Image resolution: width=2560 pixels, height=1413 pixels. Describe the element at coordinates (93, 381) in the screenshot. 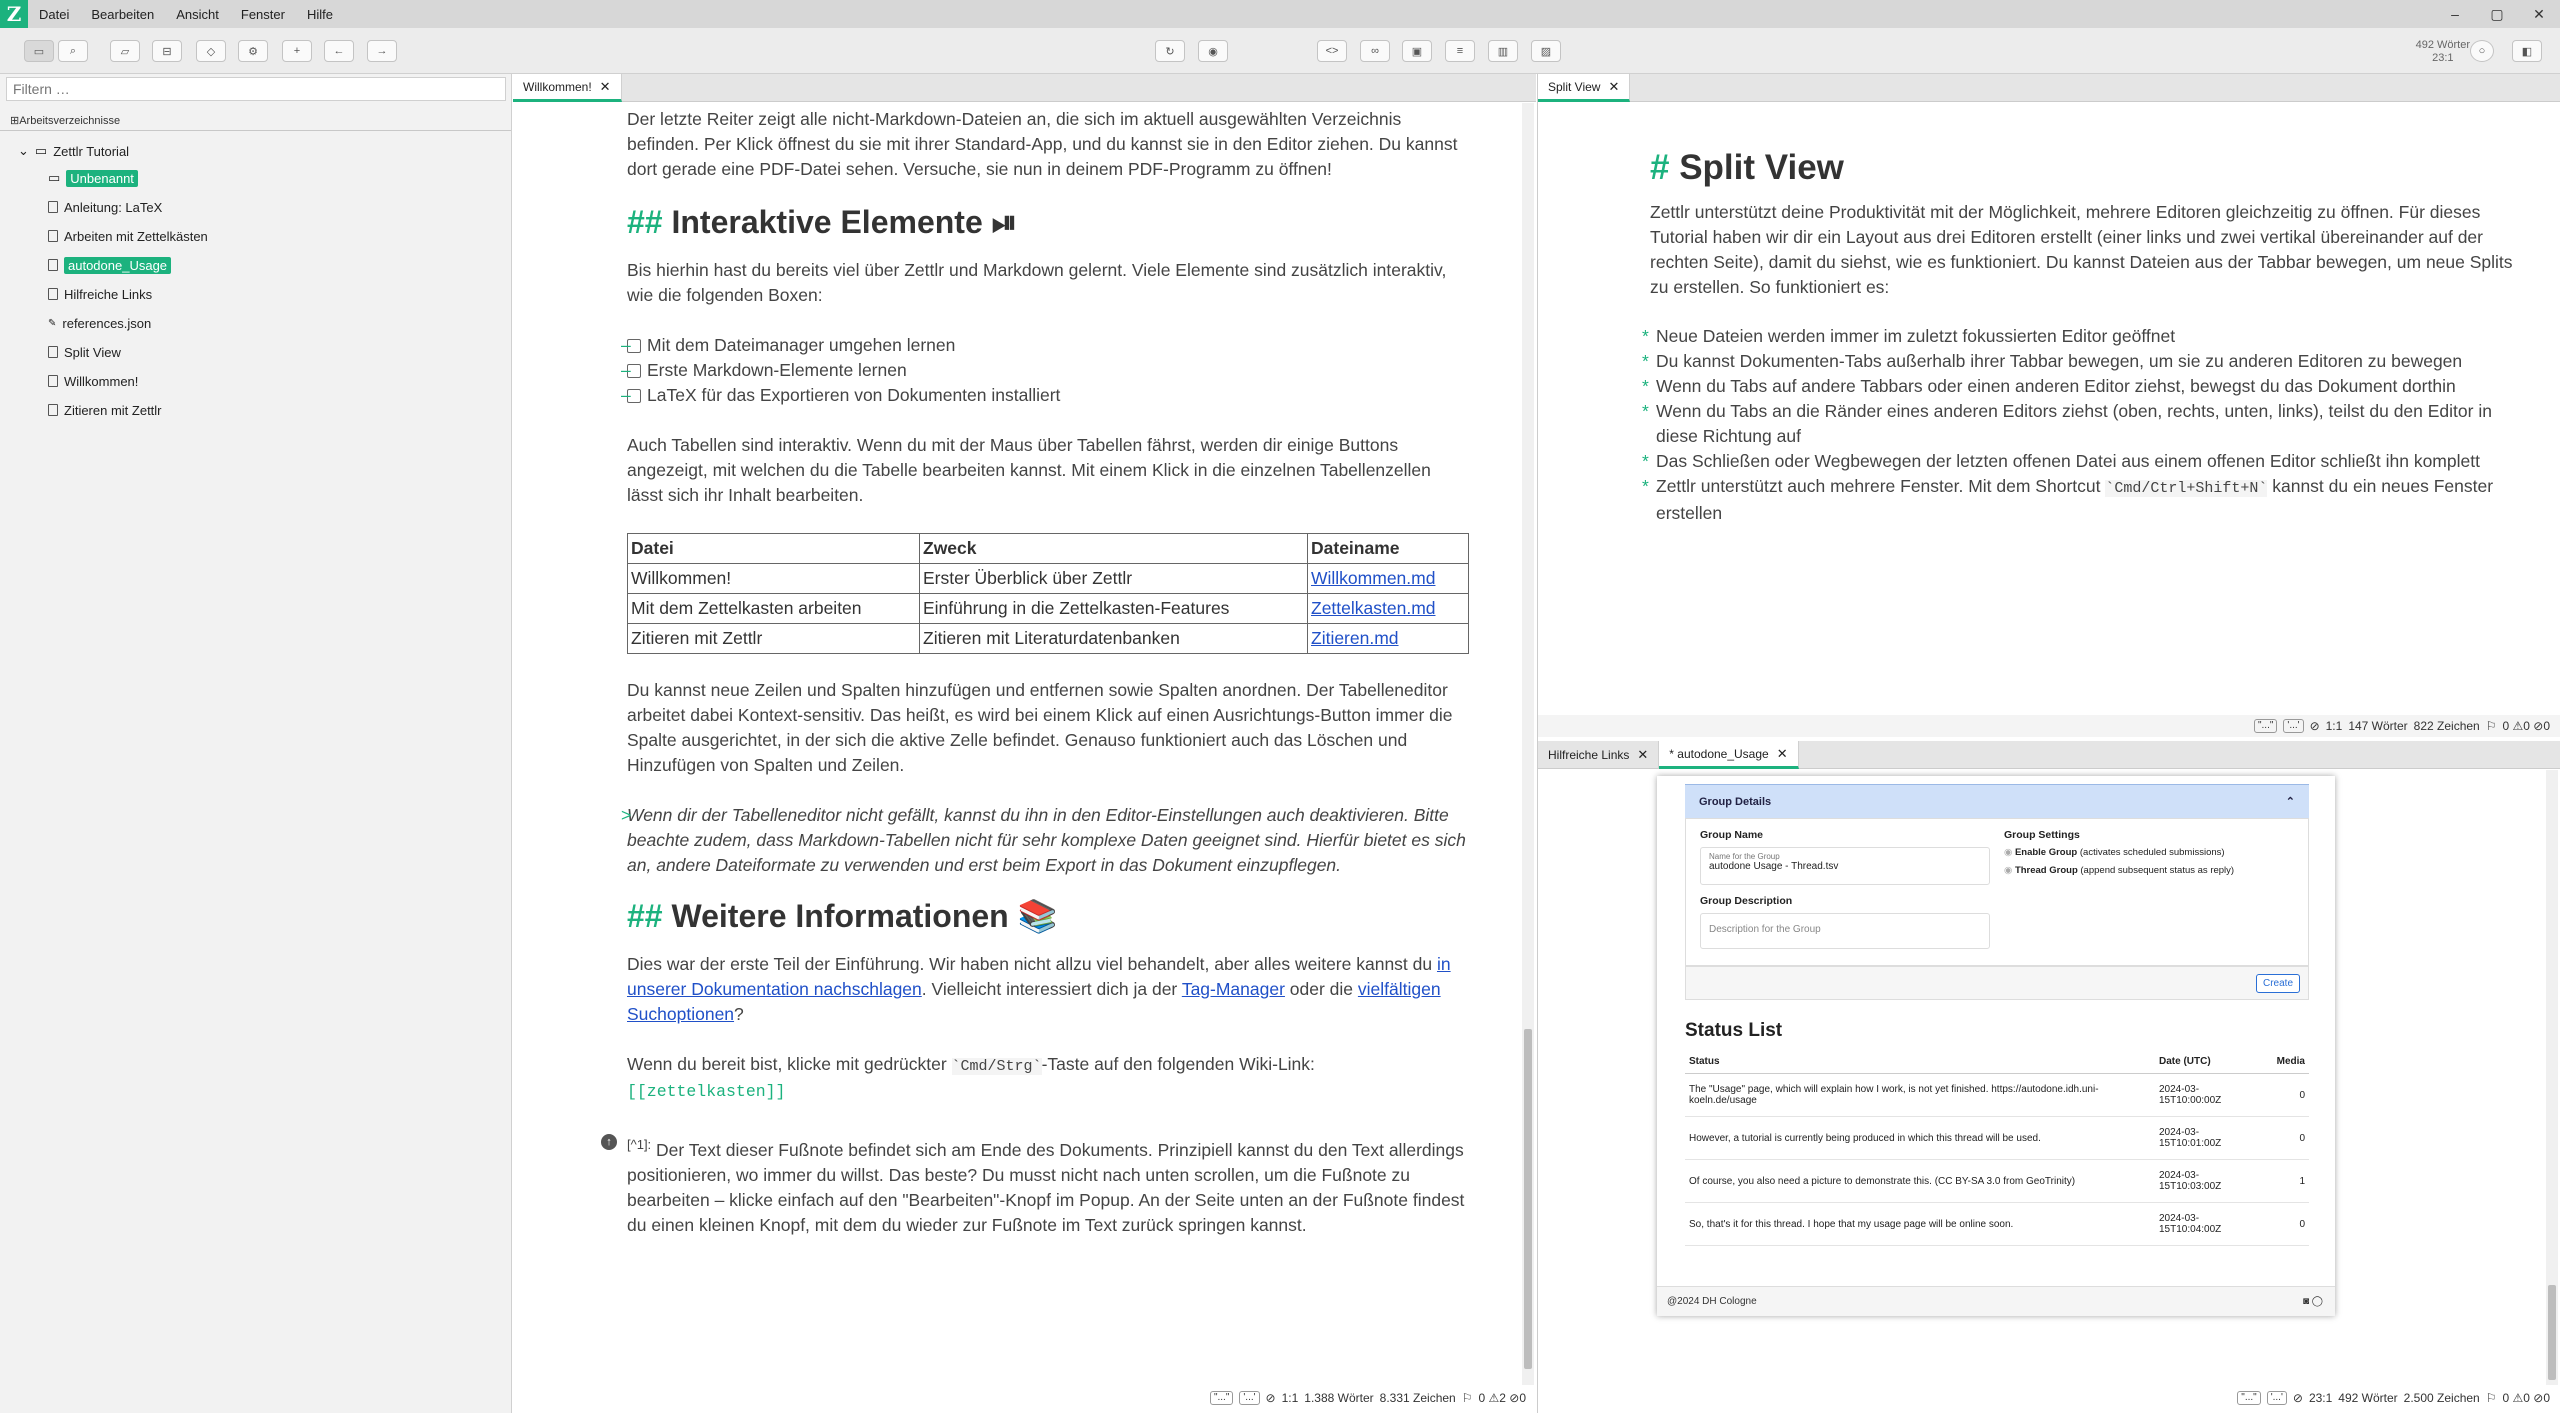

I see `tree-item: Willkommen!` at that location.